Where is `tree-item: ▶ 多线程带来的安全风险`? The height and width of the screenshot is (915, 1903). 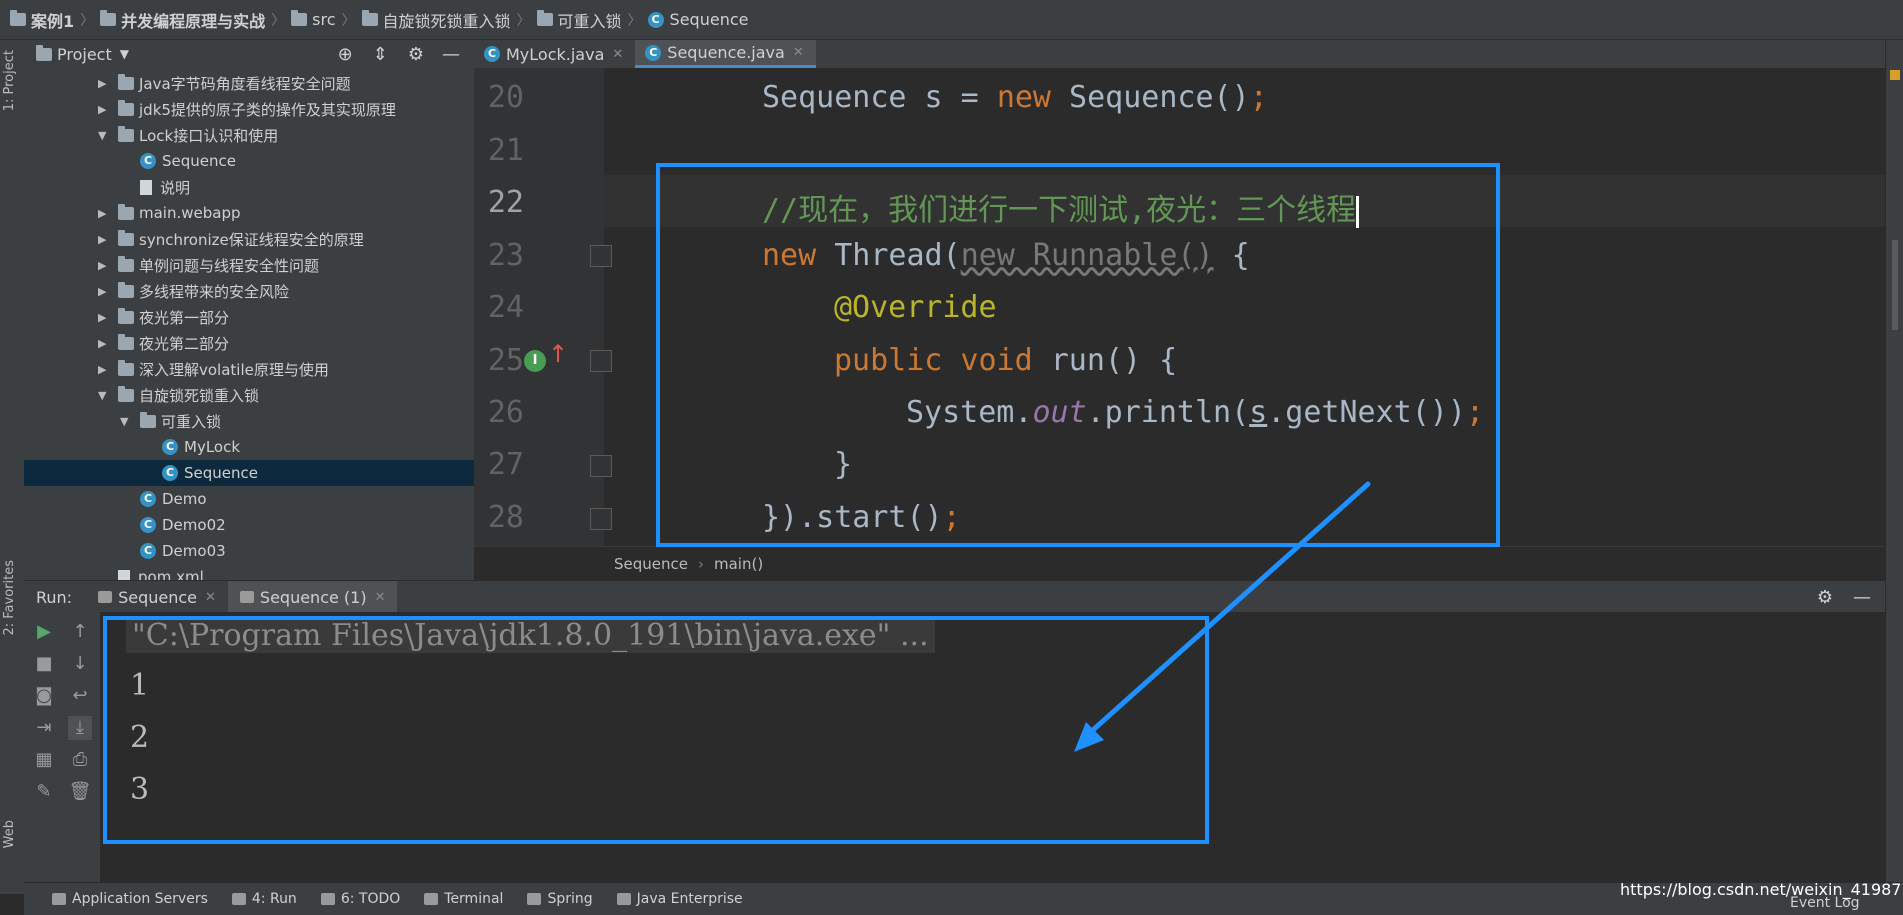
tree-item: ▶ 多线程带来的安全风险 is located at coordinates (249, 291).